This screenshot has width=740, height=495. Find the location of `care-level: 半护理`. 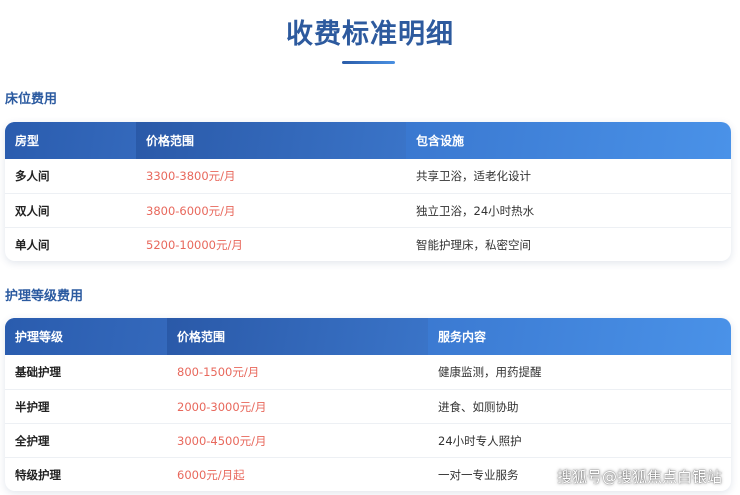

care-level: 半护理 is located at coordinates (32, 406).